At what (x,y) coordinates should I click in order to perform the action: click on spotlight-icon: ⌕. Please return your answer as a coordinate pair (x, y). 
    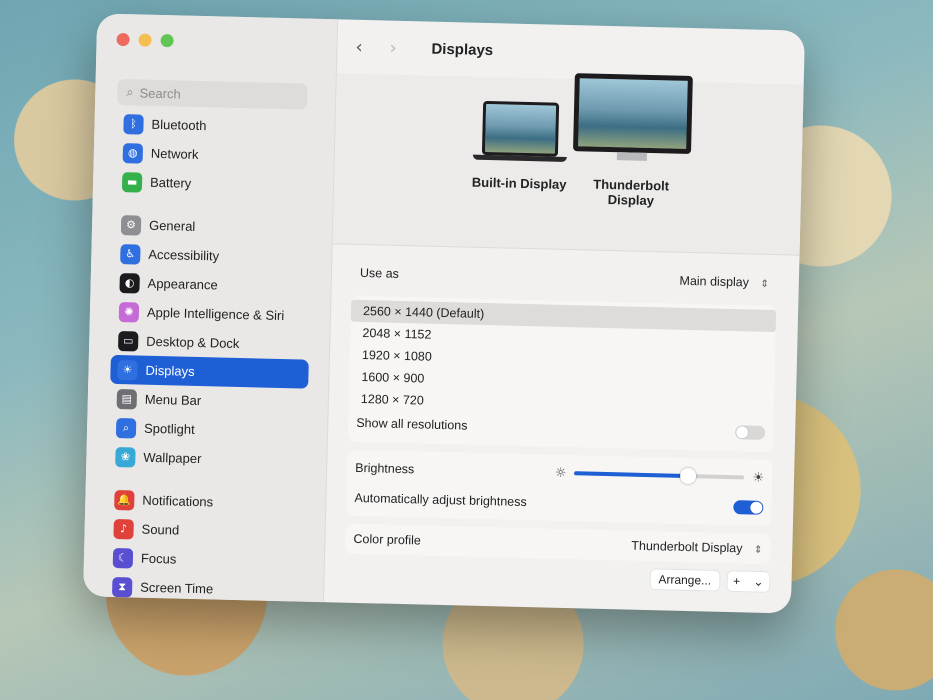
    Looking at the image, I should click on (126, 428).